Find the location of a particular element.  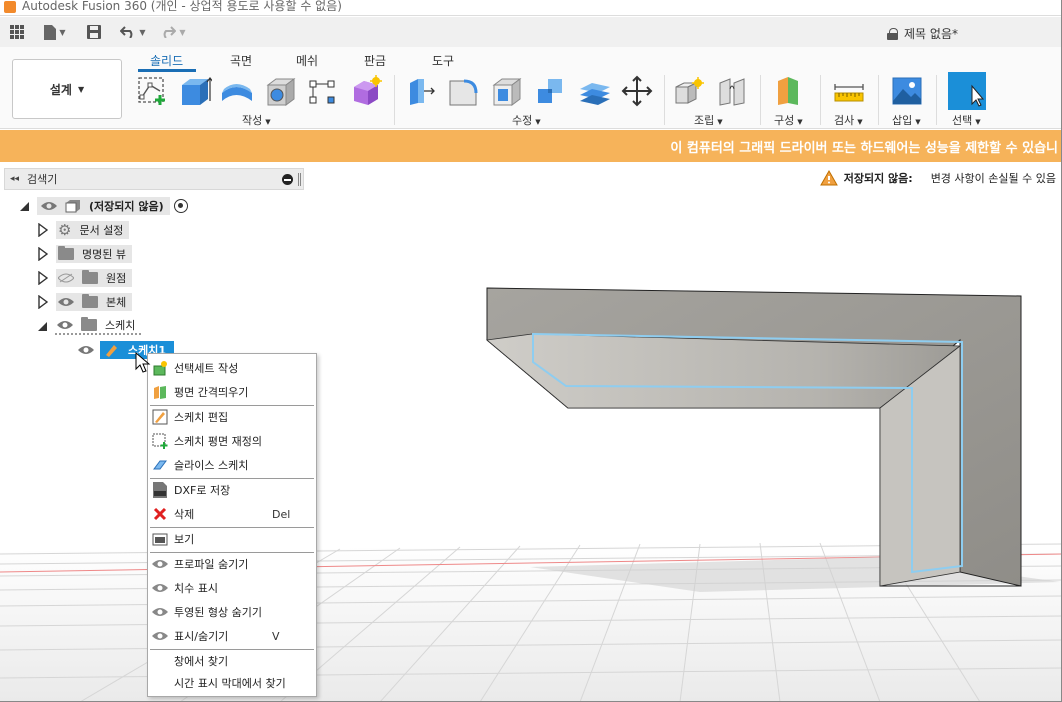

root-node: (저장되지 않음) is located at coordinates (103, 206).